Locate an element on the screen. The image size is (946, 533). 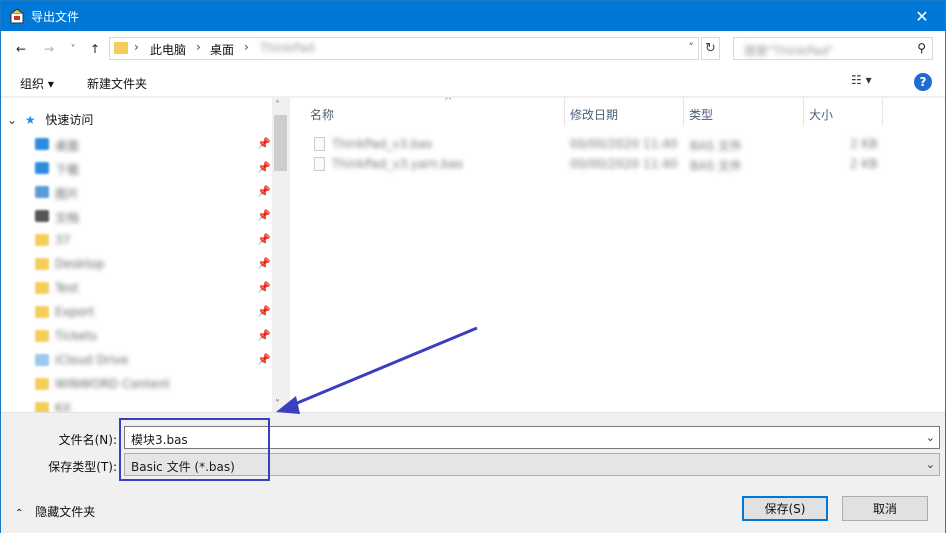
tree-item: Test 📌 is located at coordinates (155, 289).